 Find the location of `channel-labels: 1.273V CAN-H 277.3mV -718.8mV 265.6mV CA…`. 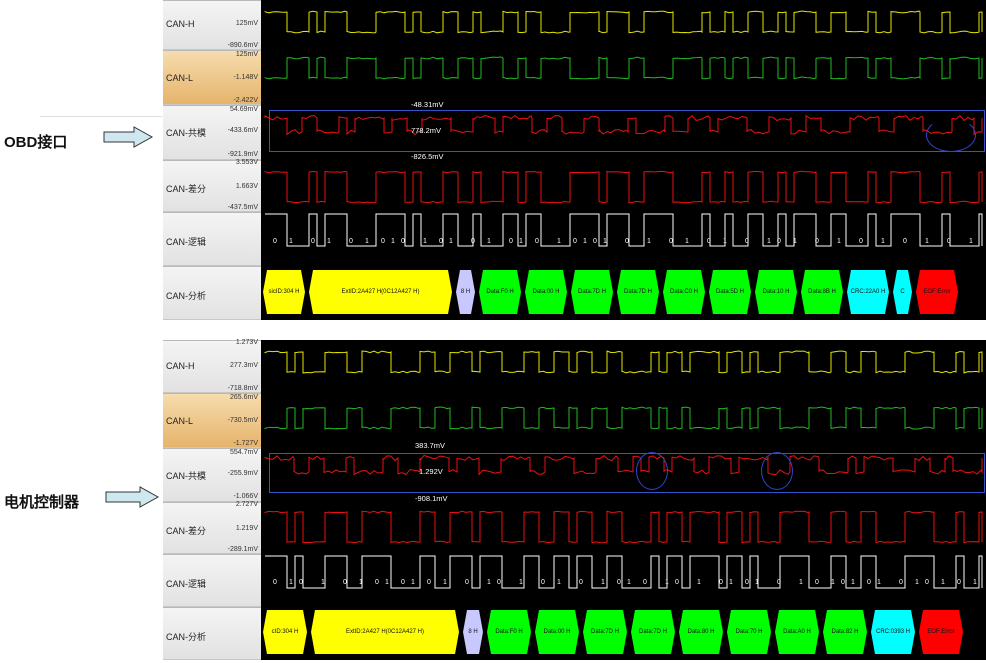

channel-labels: 1.273V CAN-H 277.3mV -718.8mV 265.6mV CA… is located at coordinates (212, 499).